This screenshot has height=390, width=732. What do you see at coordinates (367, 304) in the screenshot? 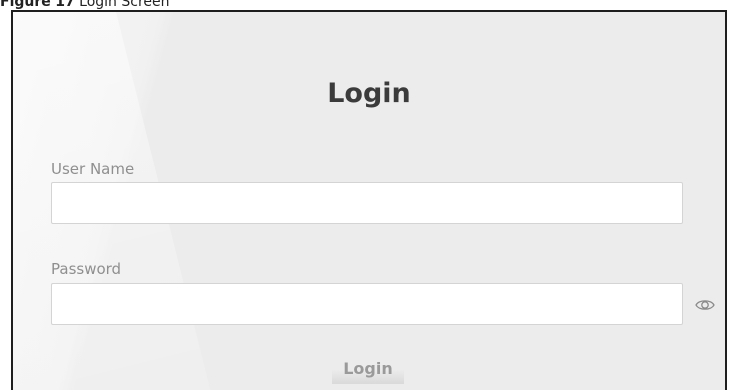
I see `password-input` at bounding box center [367, 304].